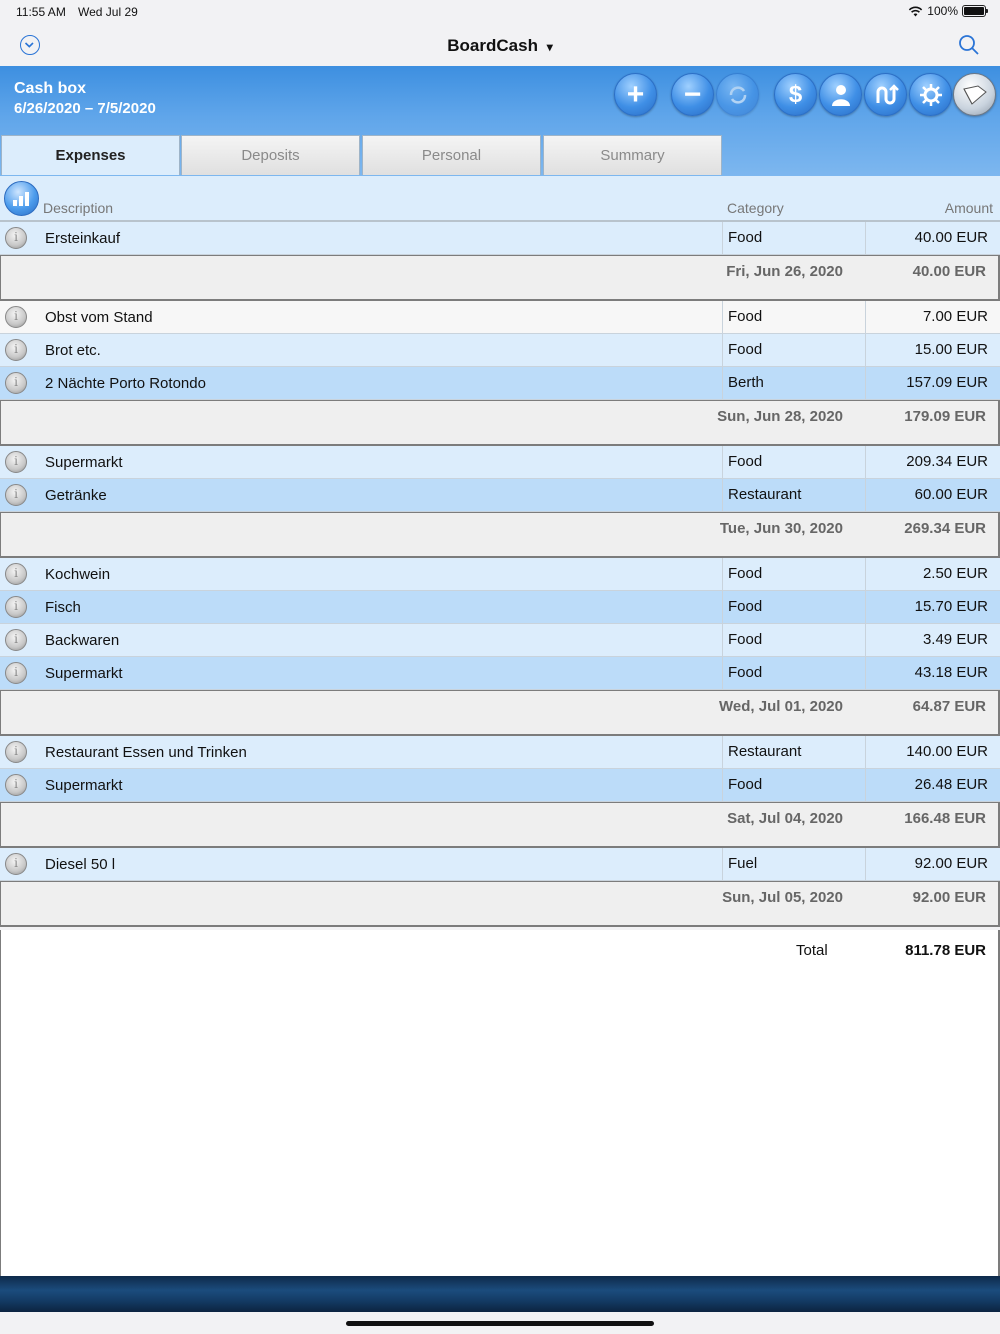 This screenshot has height=1334, width=1000. What do you see at coordinates (945, 416) in the screenshot?
I see `day-total: 179.09 EUR` at bounding box center [945, 416].